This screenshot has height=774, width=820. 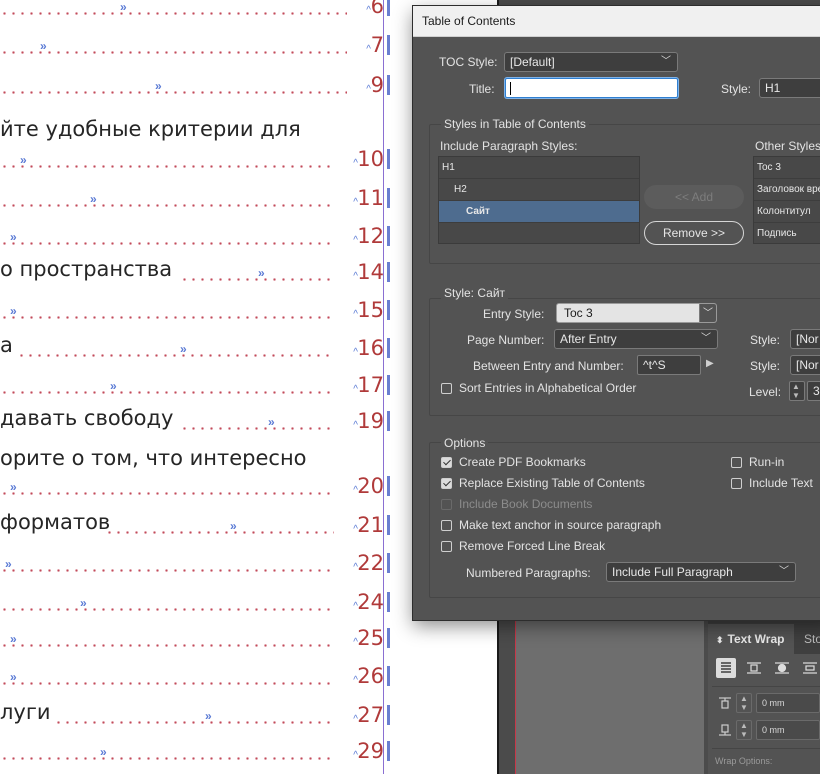 I want to click on list-item: Заголовок вре, so click(x=787, y=190).